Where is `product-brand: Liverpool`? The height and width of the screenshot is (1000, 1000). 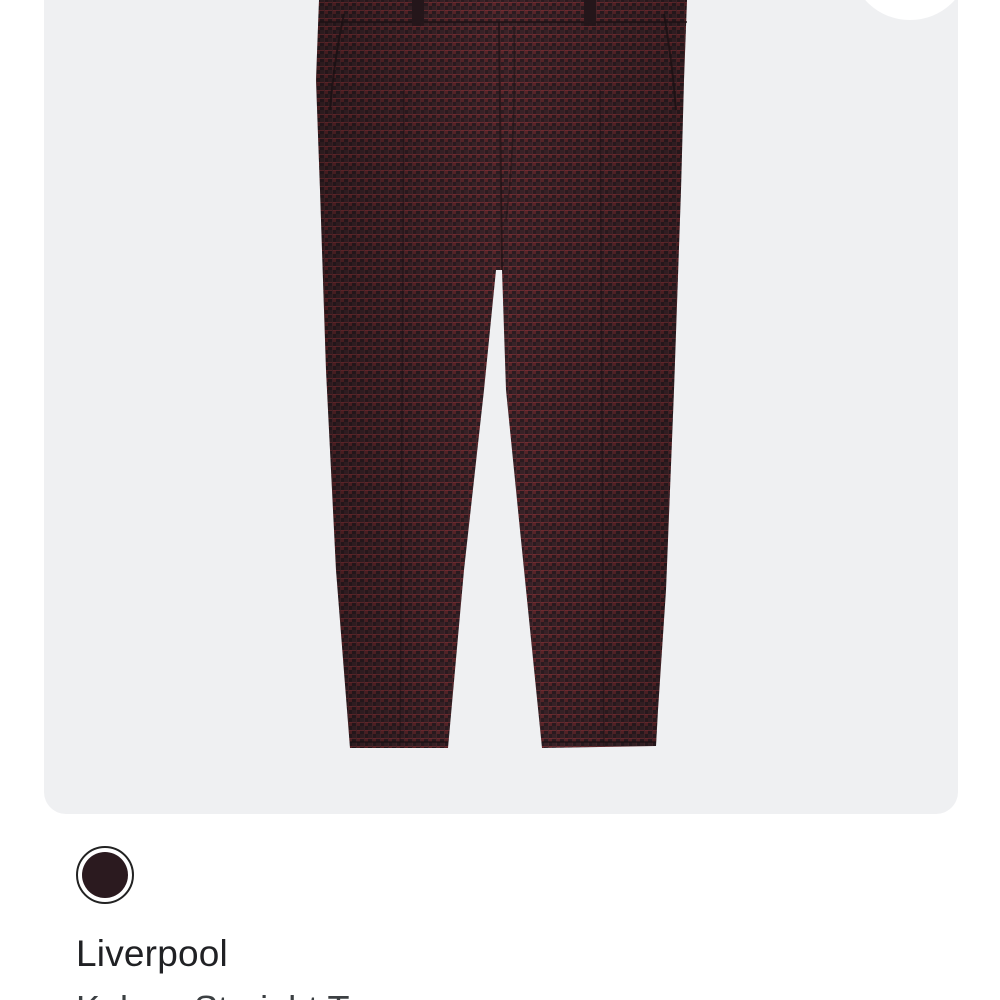
product-brand: Liverpool is located at coordinates (152, 953).